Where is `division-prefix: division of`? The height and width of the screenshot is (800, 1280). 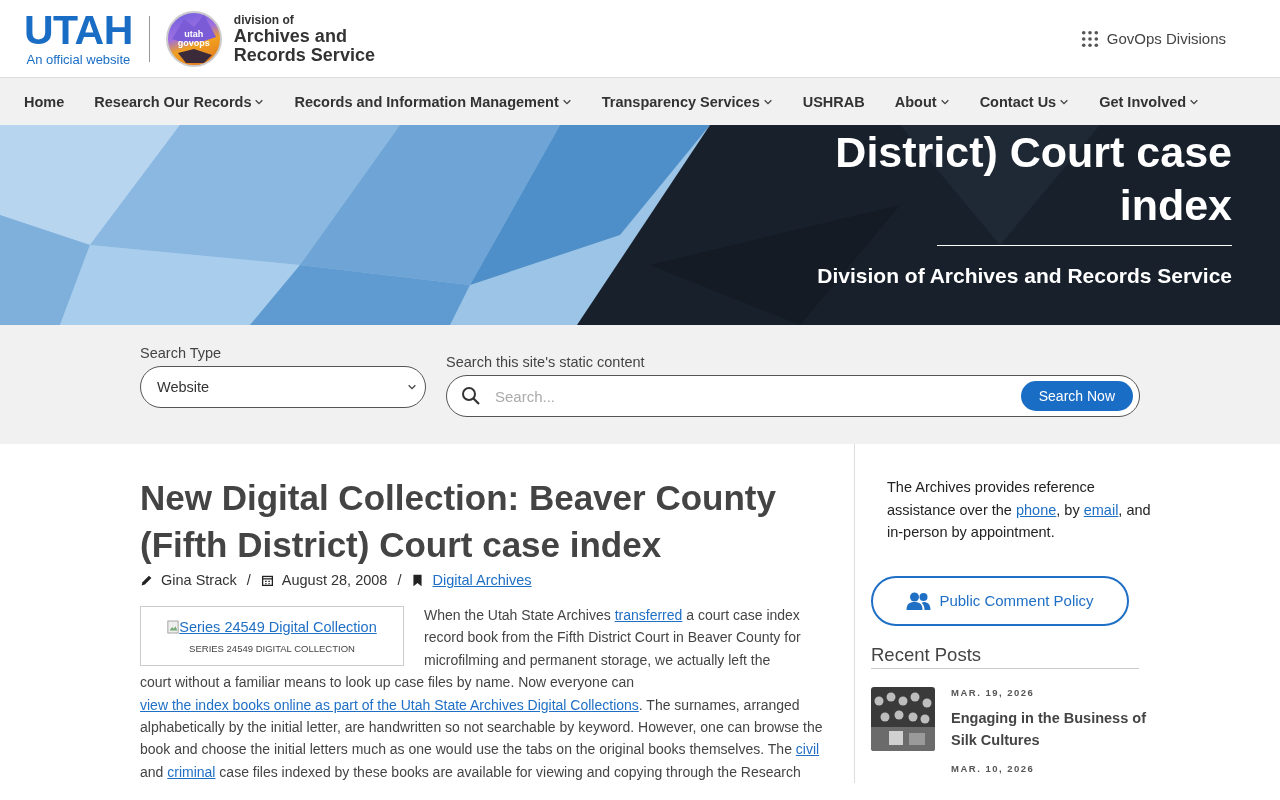 division-prefix: division of is located at coordinates (264, 19).